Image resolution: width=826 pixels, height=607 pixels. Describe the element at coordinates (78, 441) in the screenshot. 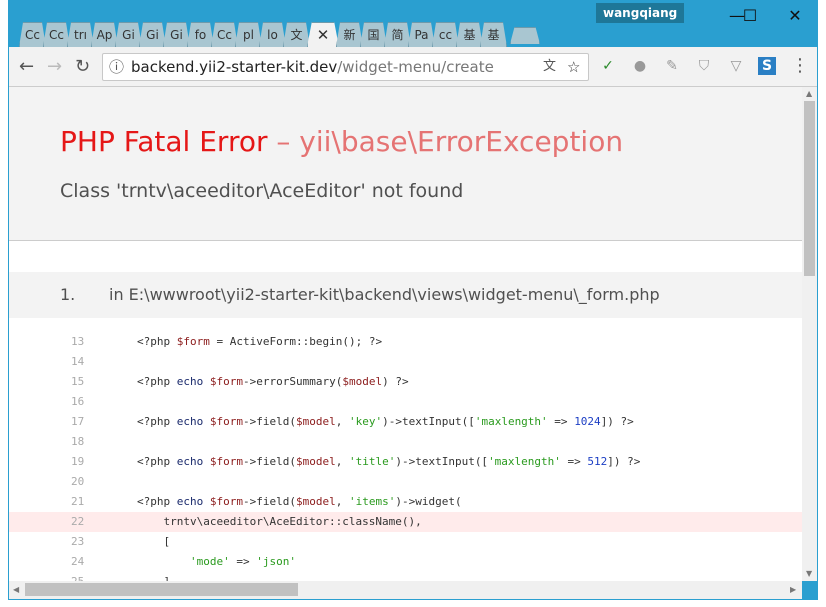

I see `line-number: 18` at that location.